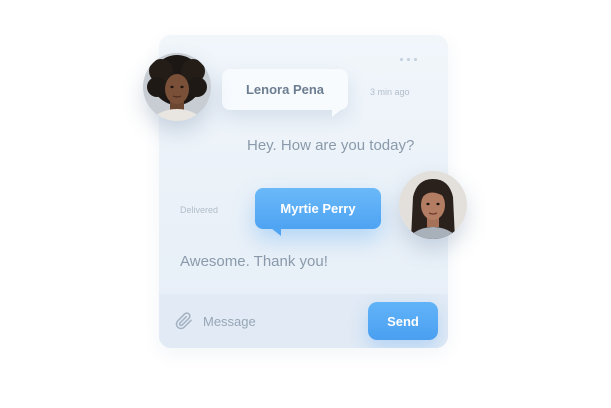 This screenshot has width=611, height=408. I want to click on message-input, so click(278, 321).